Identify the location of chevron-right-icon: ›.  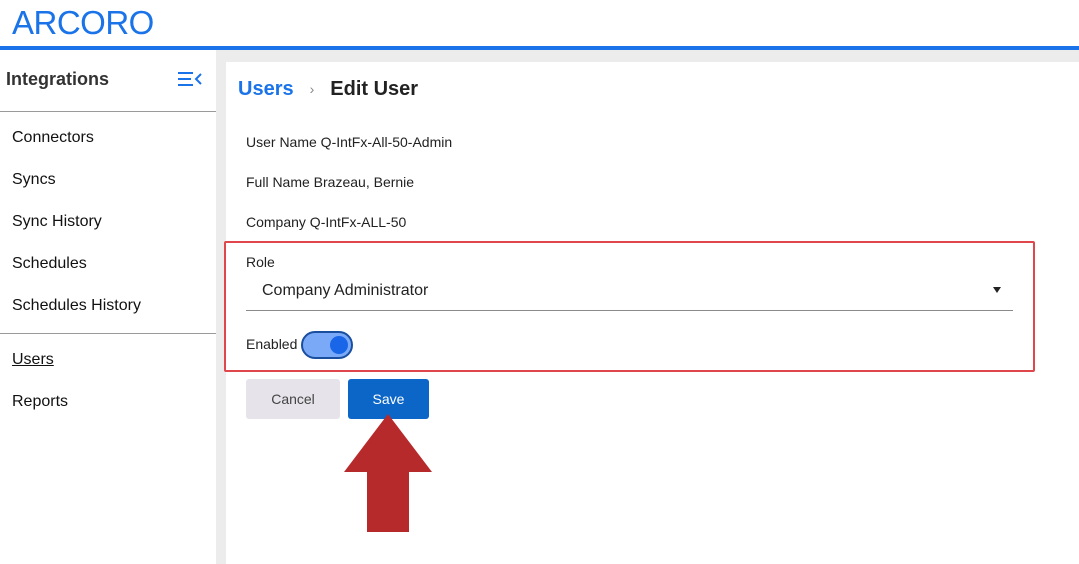
(312, 89).